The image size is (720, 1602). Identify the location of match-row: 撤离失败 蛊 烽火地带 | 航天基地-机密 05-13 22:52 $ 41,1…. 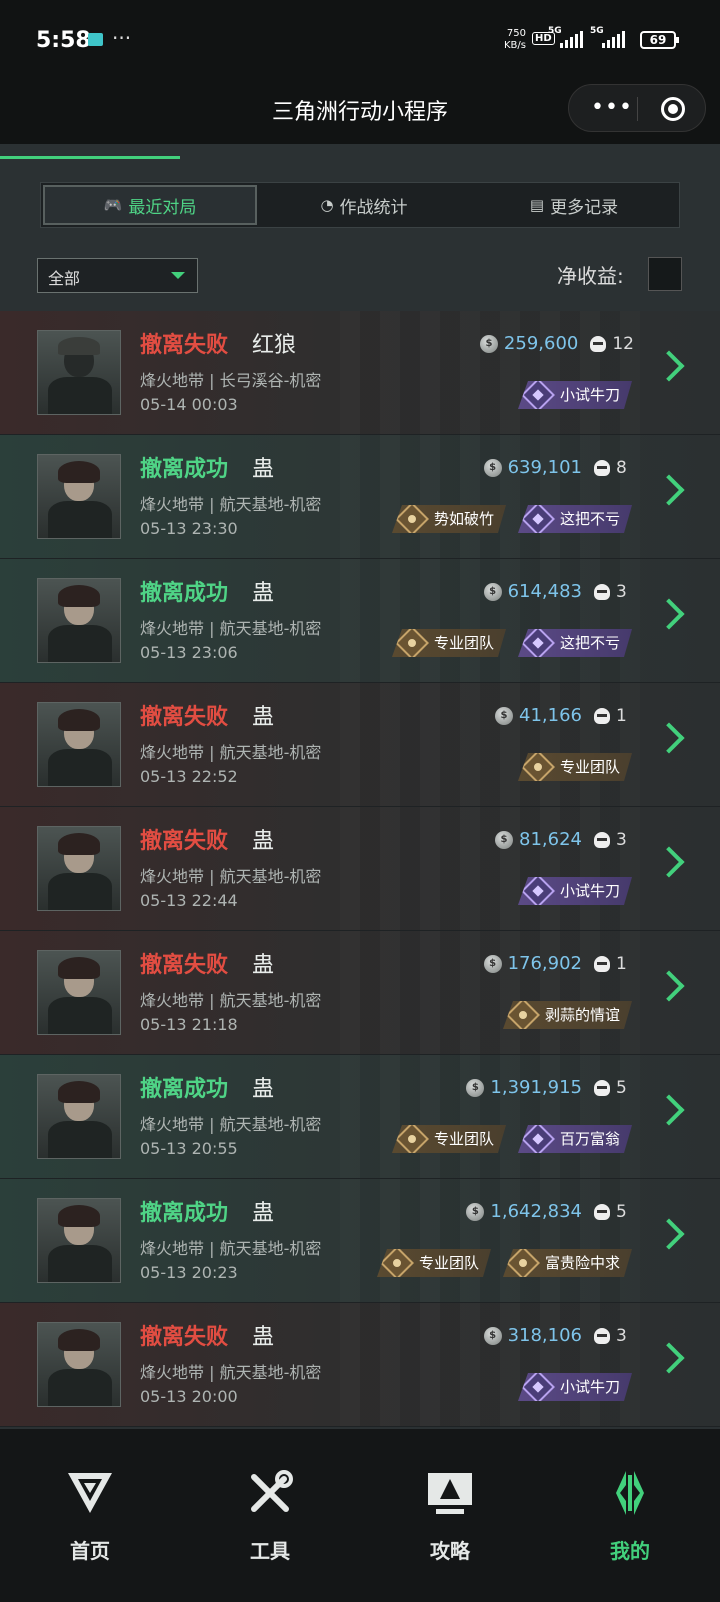
(360, 745).